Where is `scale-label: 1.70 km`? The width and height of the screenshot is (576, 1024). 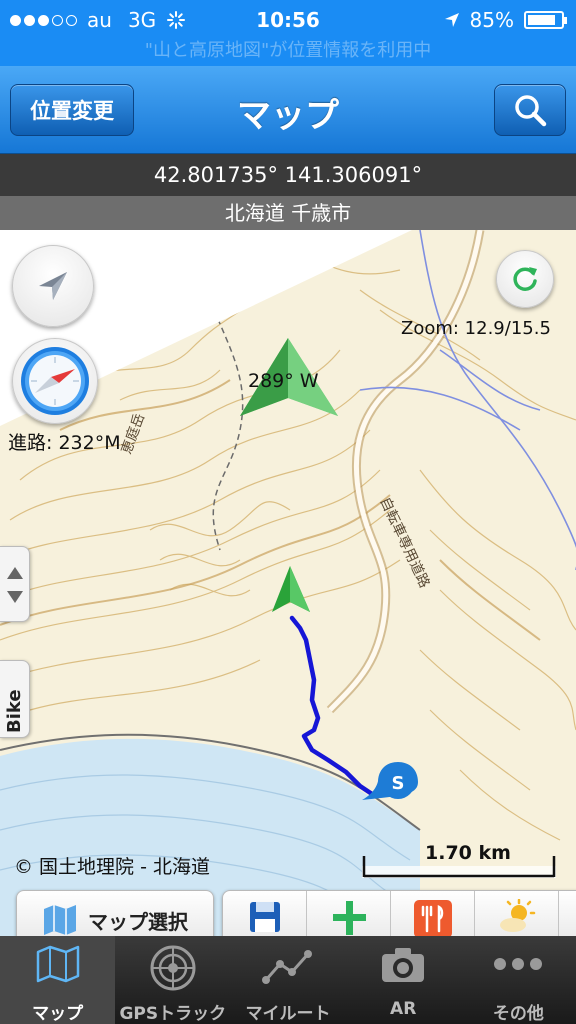 scale-label: 1.70 km is located at coordinates (468, 853).